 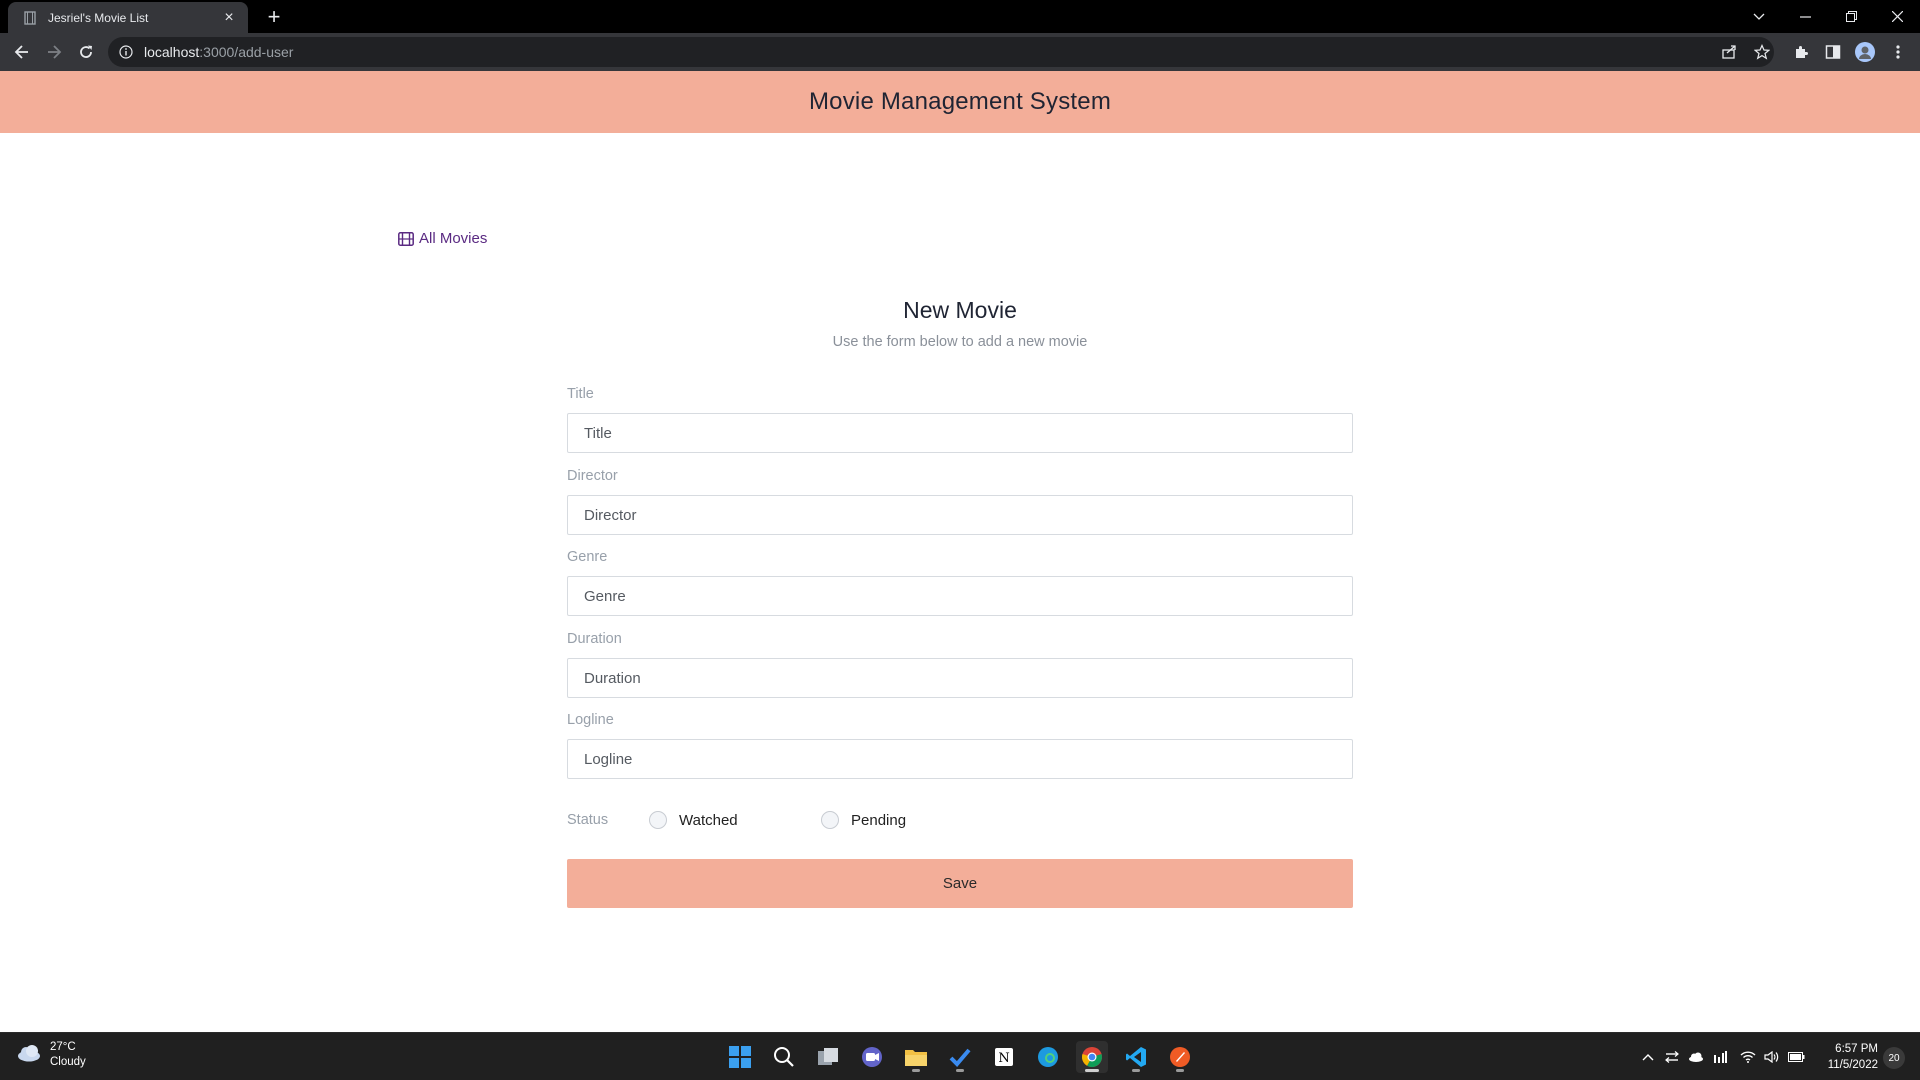 I want to click on profile-avatar-icon, so click(x=1865, y=52).